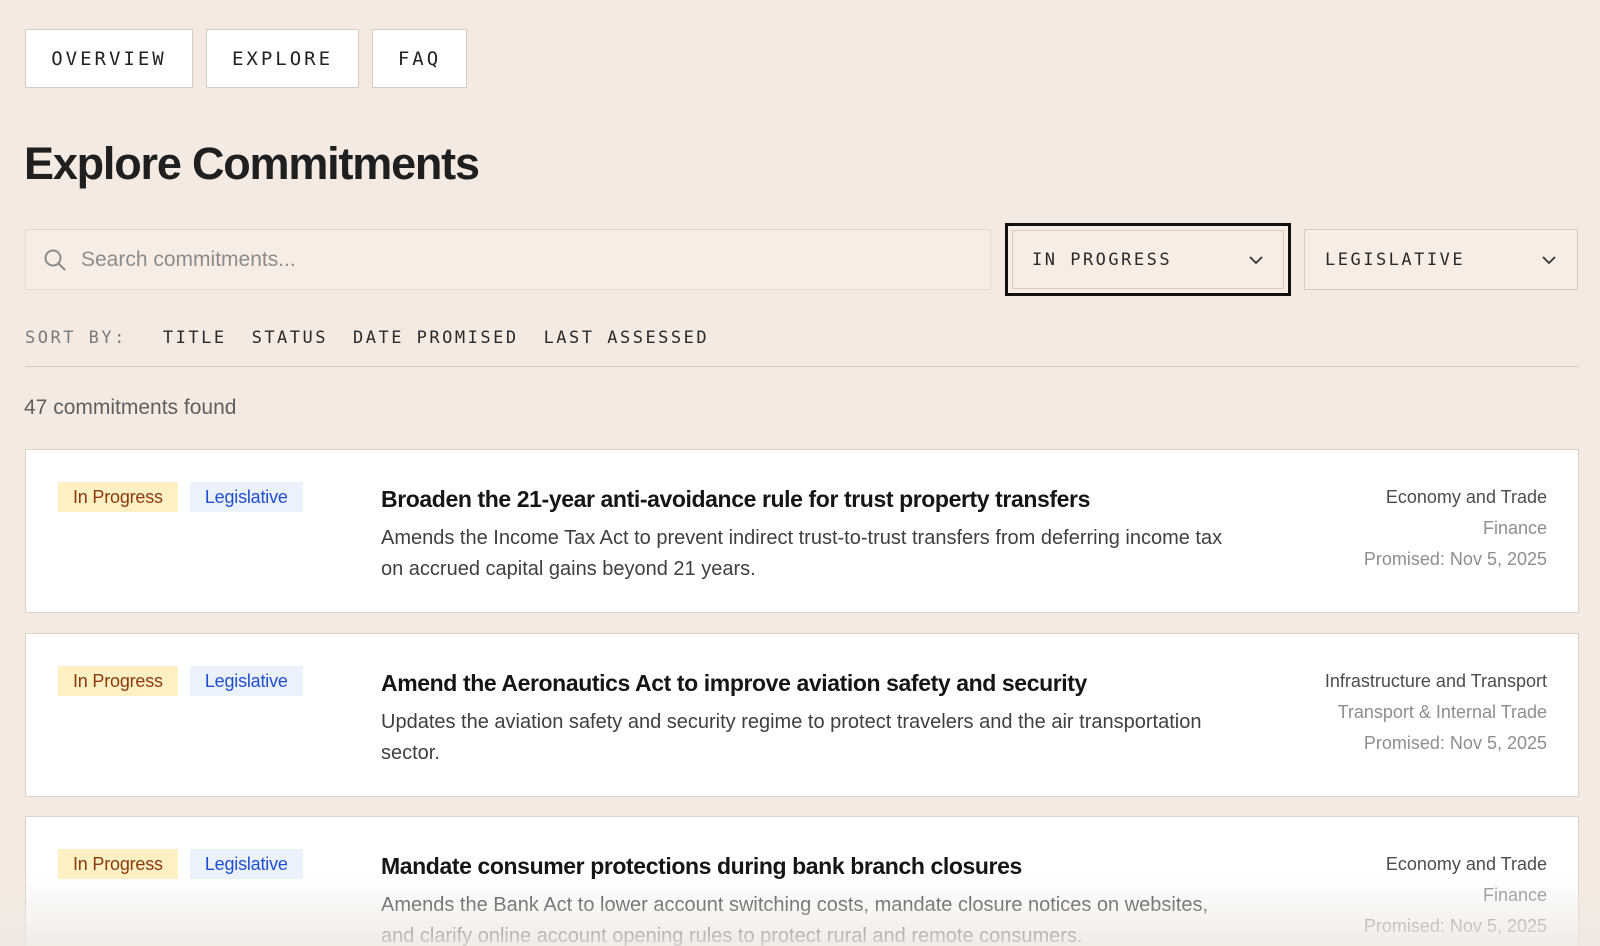 The height and width of the screenshot is (946, 1600). I want to click on search-box, so click(508, 259).